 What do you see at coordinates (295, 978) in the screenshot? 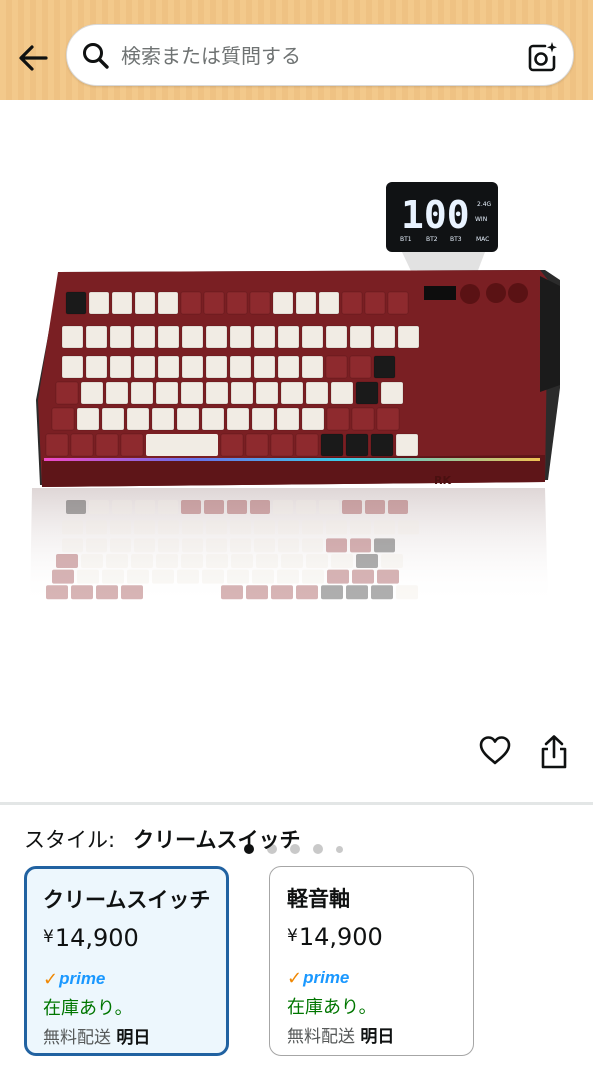
I see `prime-check-icon: ✓` at bounding box center [295, 978].